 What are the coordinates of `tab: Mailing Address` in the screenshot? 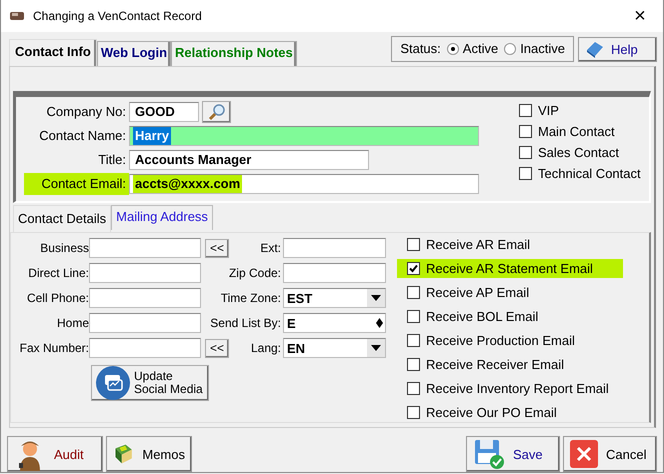 It's located at (162, 217).